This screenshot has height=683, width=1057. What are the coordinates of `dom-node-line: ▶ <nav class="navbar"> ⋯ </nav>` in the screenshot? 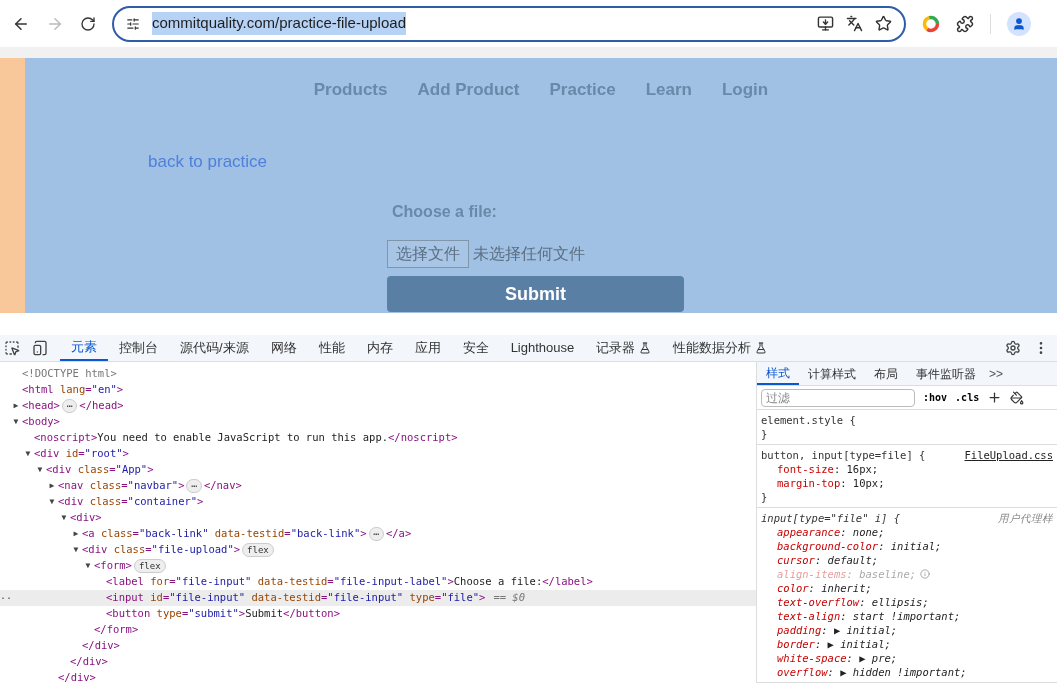 It's located at (378, 486).